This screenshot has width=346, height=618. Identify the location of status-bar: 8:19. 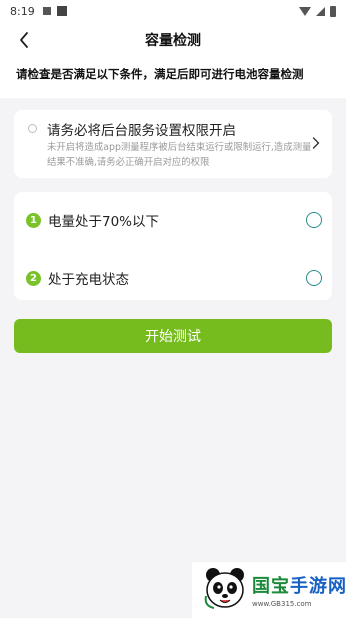
(173, 11).